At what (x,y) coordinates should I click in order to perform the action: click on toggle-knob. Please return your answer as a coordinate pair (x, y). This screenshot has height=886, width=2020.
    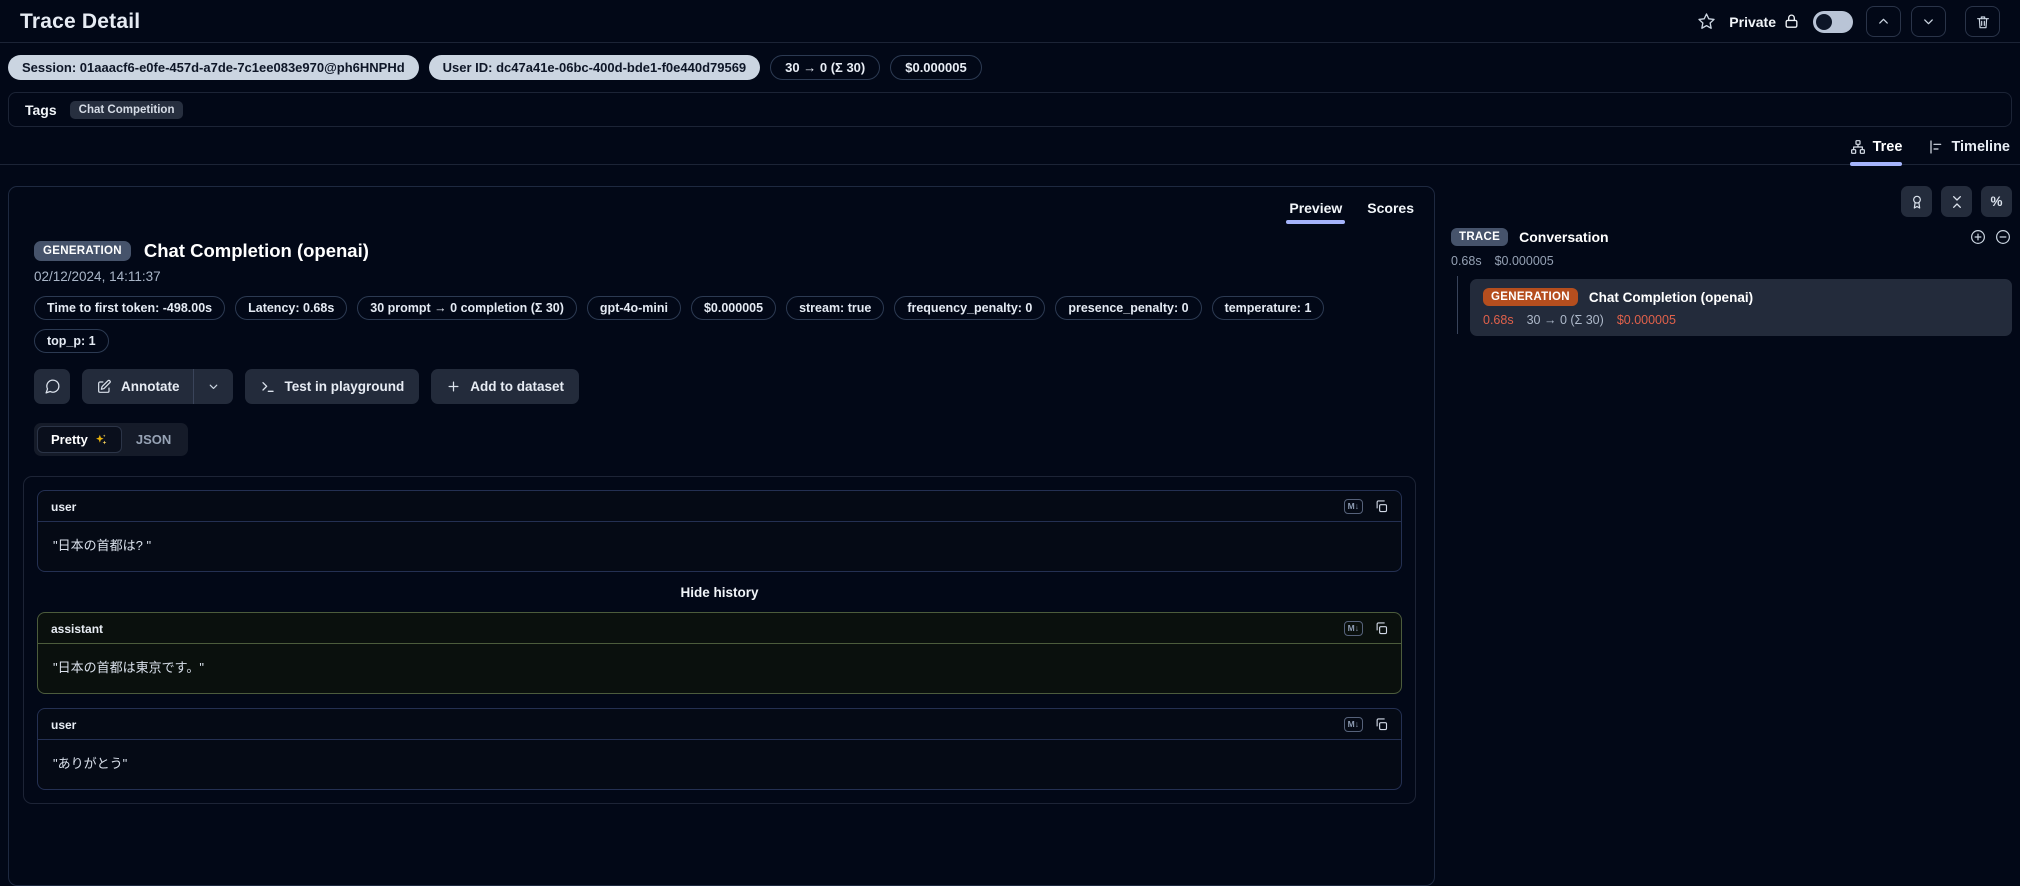
    Looking at the image, I should click on (1824, 21).